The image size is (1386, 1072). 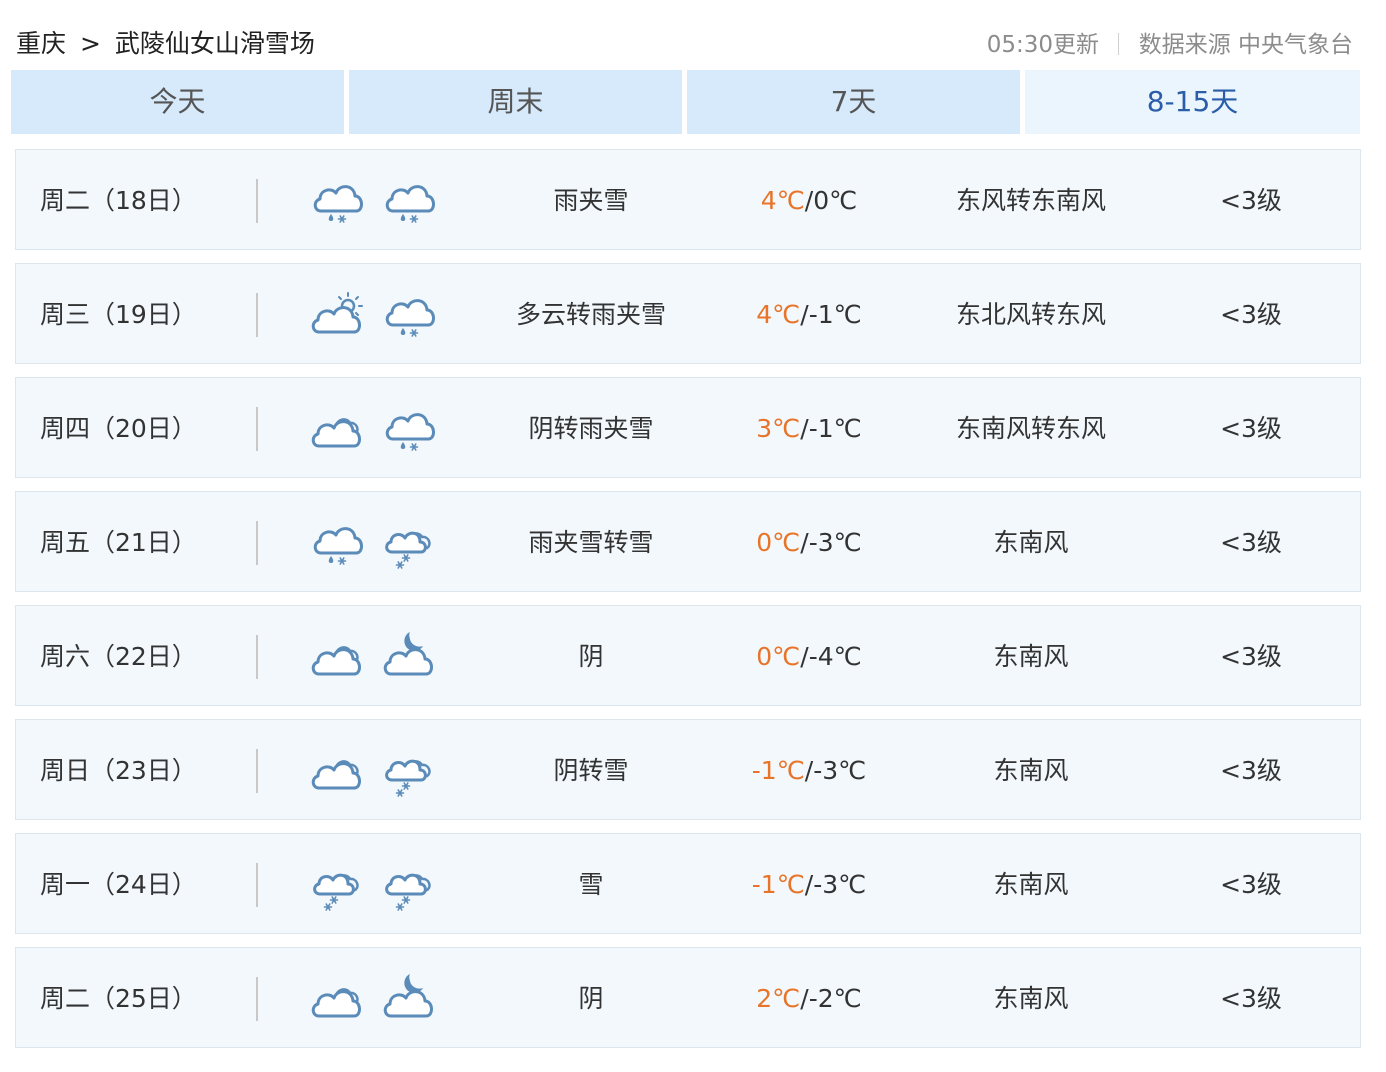 What do you see at coordinates (118, 884) in the screenshot?
I see `forecast-day: 周一（24日）` at bounding box center [118, 884].